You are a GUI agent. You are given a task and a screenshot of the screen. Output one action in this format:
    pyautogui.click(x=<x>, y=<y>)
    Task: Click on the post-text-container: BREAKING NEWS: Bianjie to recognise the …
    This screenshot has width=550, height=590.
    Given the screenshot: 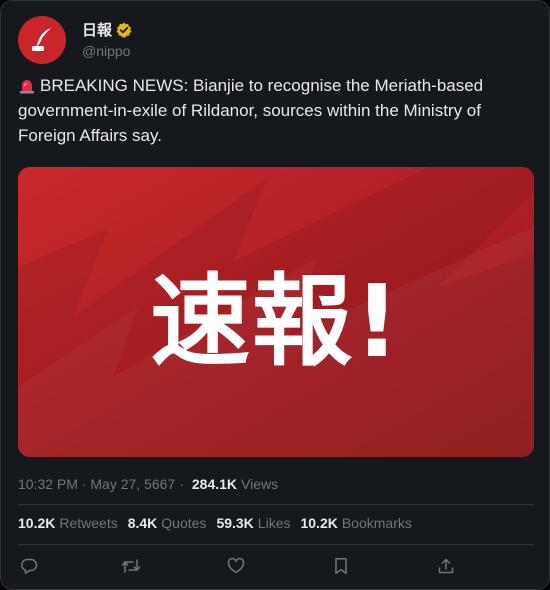 What is the action you would take?
    pyautogui.click(x=270, y=110)
    